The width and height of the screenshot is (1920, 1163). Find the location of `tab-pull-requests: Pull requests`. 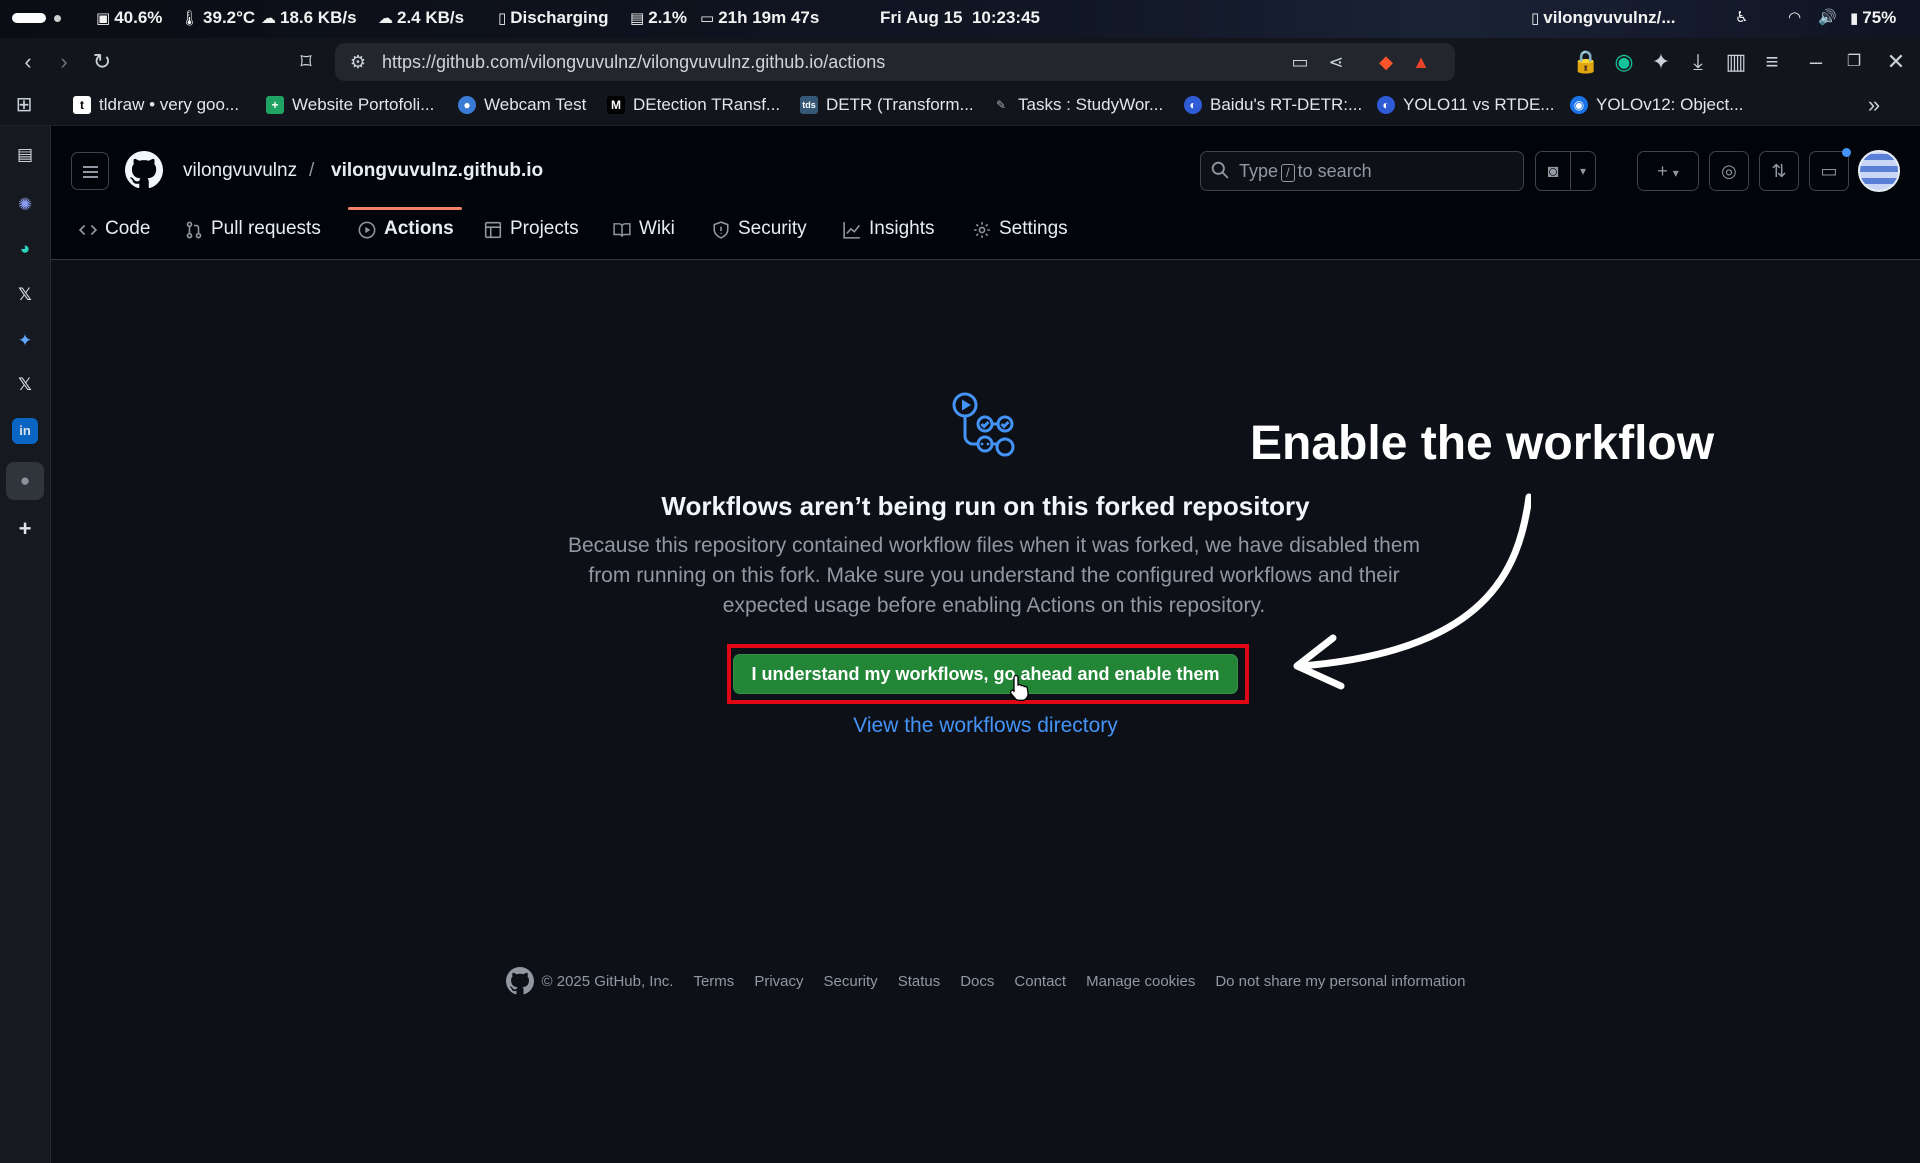

tab-pull-requests: Pull requests is located at coordinates (253, 236).